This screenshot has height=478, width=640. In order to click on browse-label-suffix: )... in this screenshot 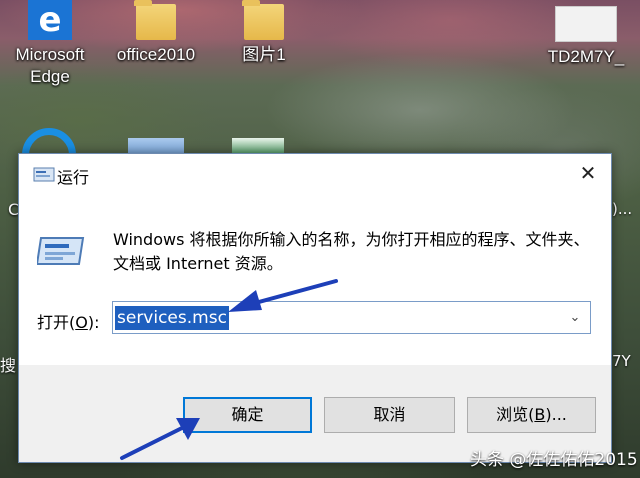, I will do `click(556, 414)`.